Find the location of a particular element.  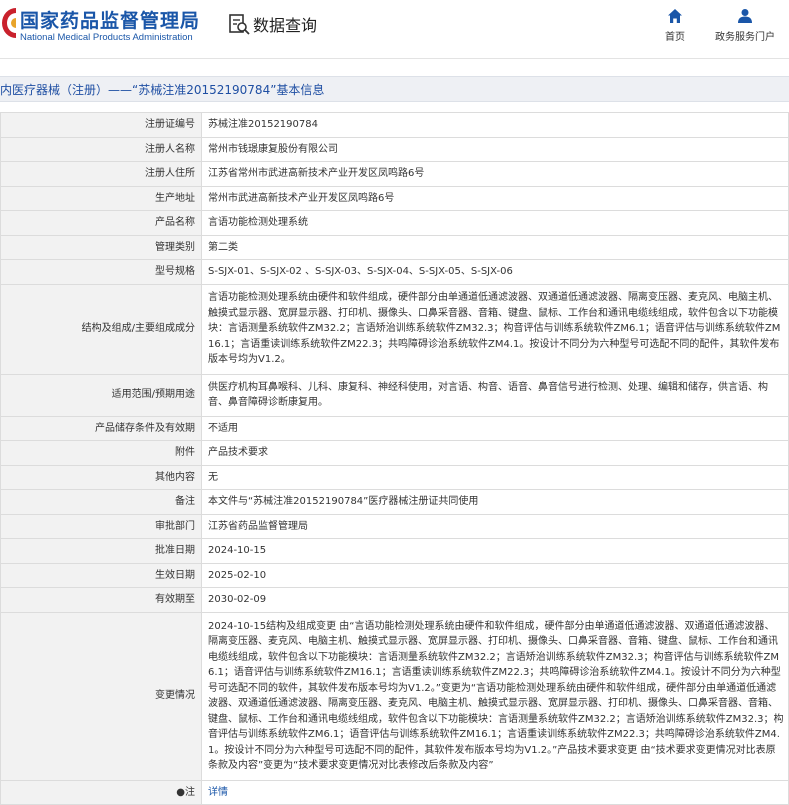

emblem-icon is located at coordinates (9, 23).